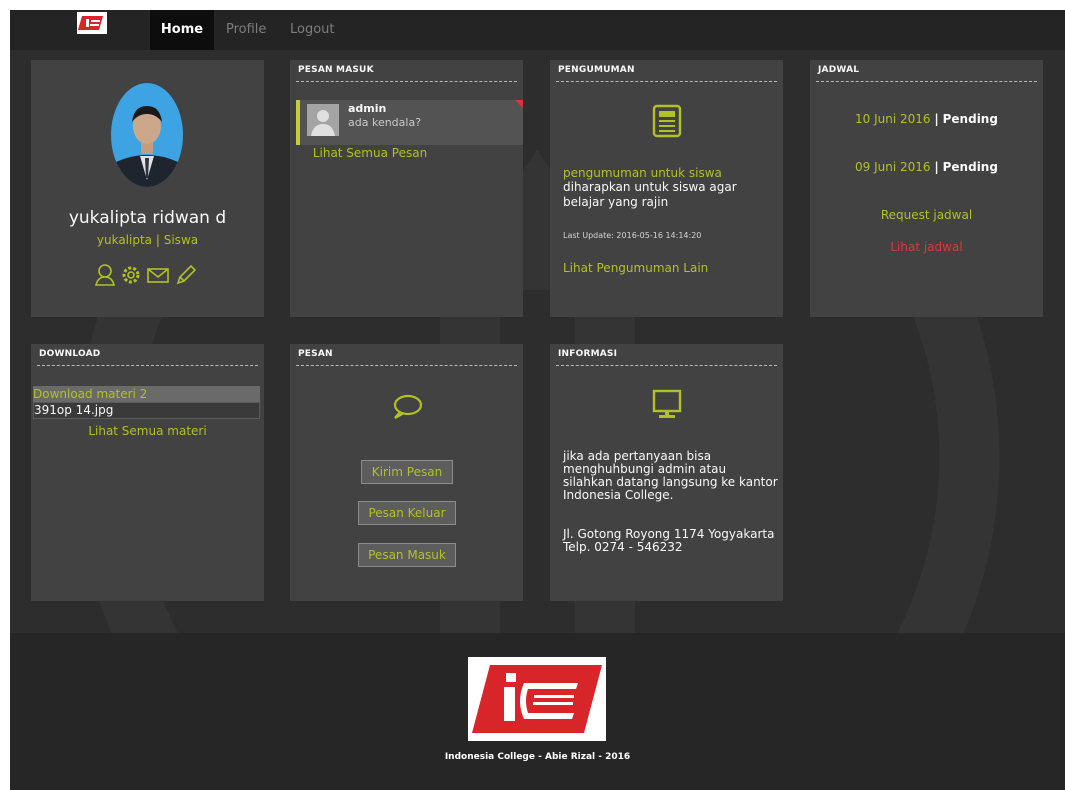  What do you see at coordinates (147, 431) in the screenshot?
I see `view-all-materials-link: Lihat Semua materi` at bounding box center [147, 431].